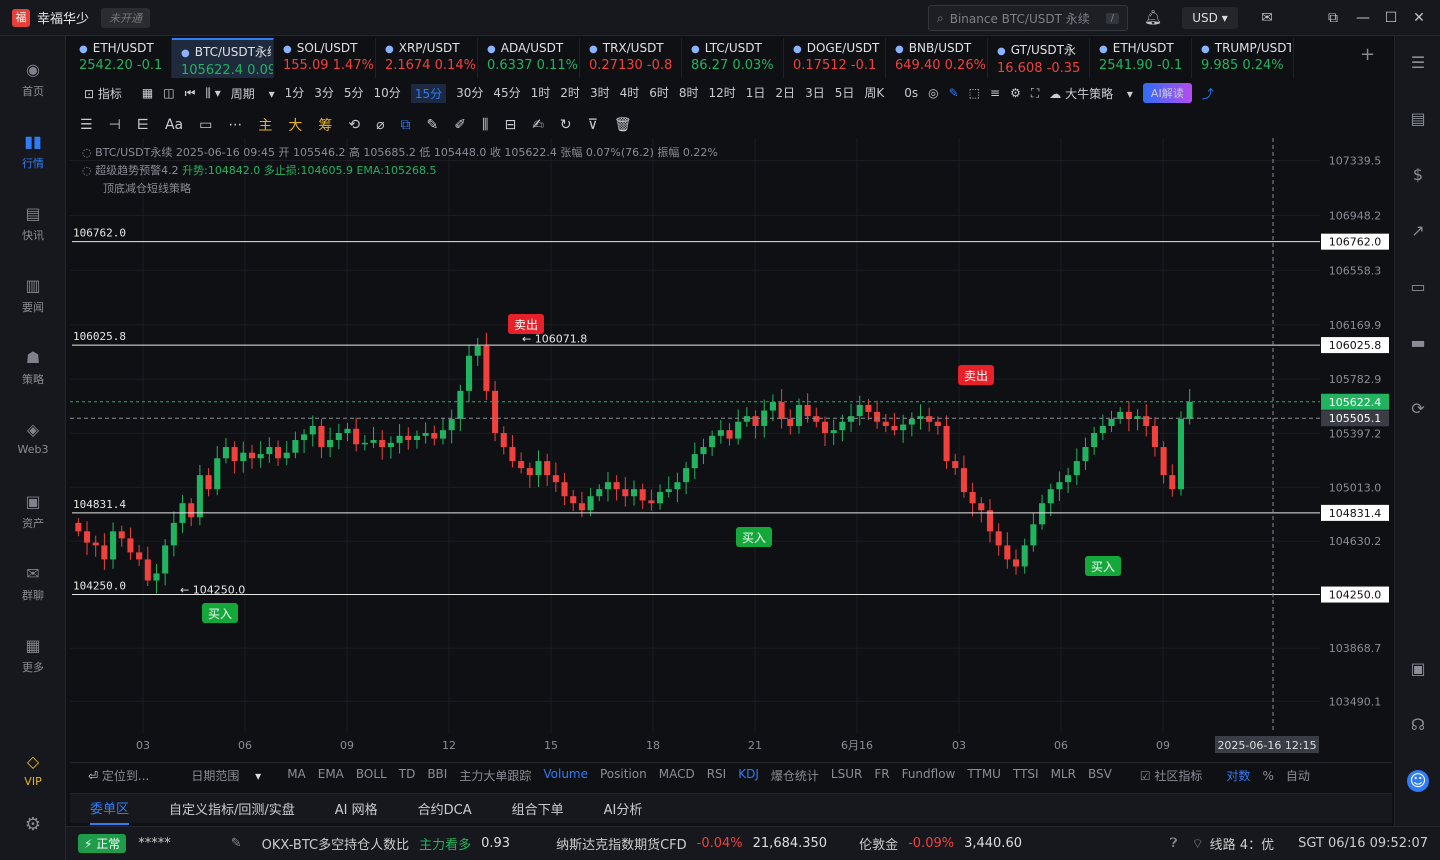  I want to click on indicator-LSUR: LSUR, so click(846, 775).